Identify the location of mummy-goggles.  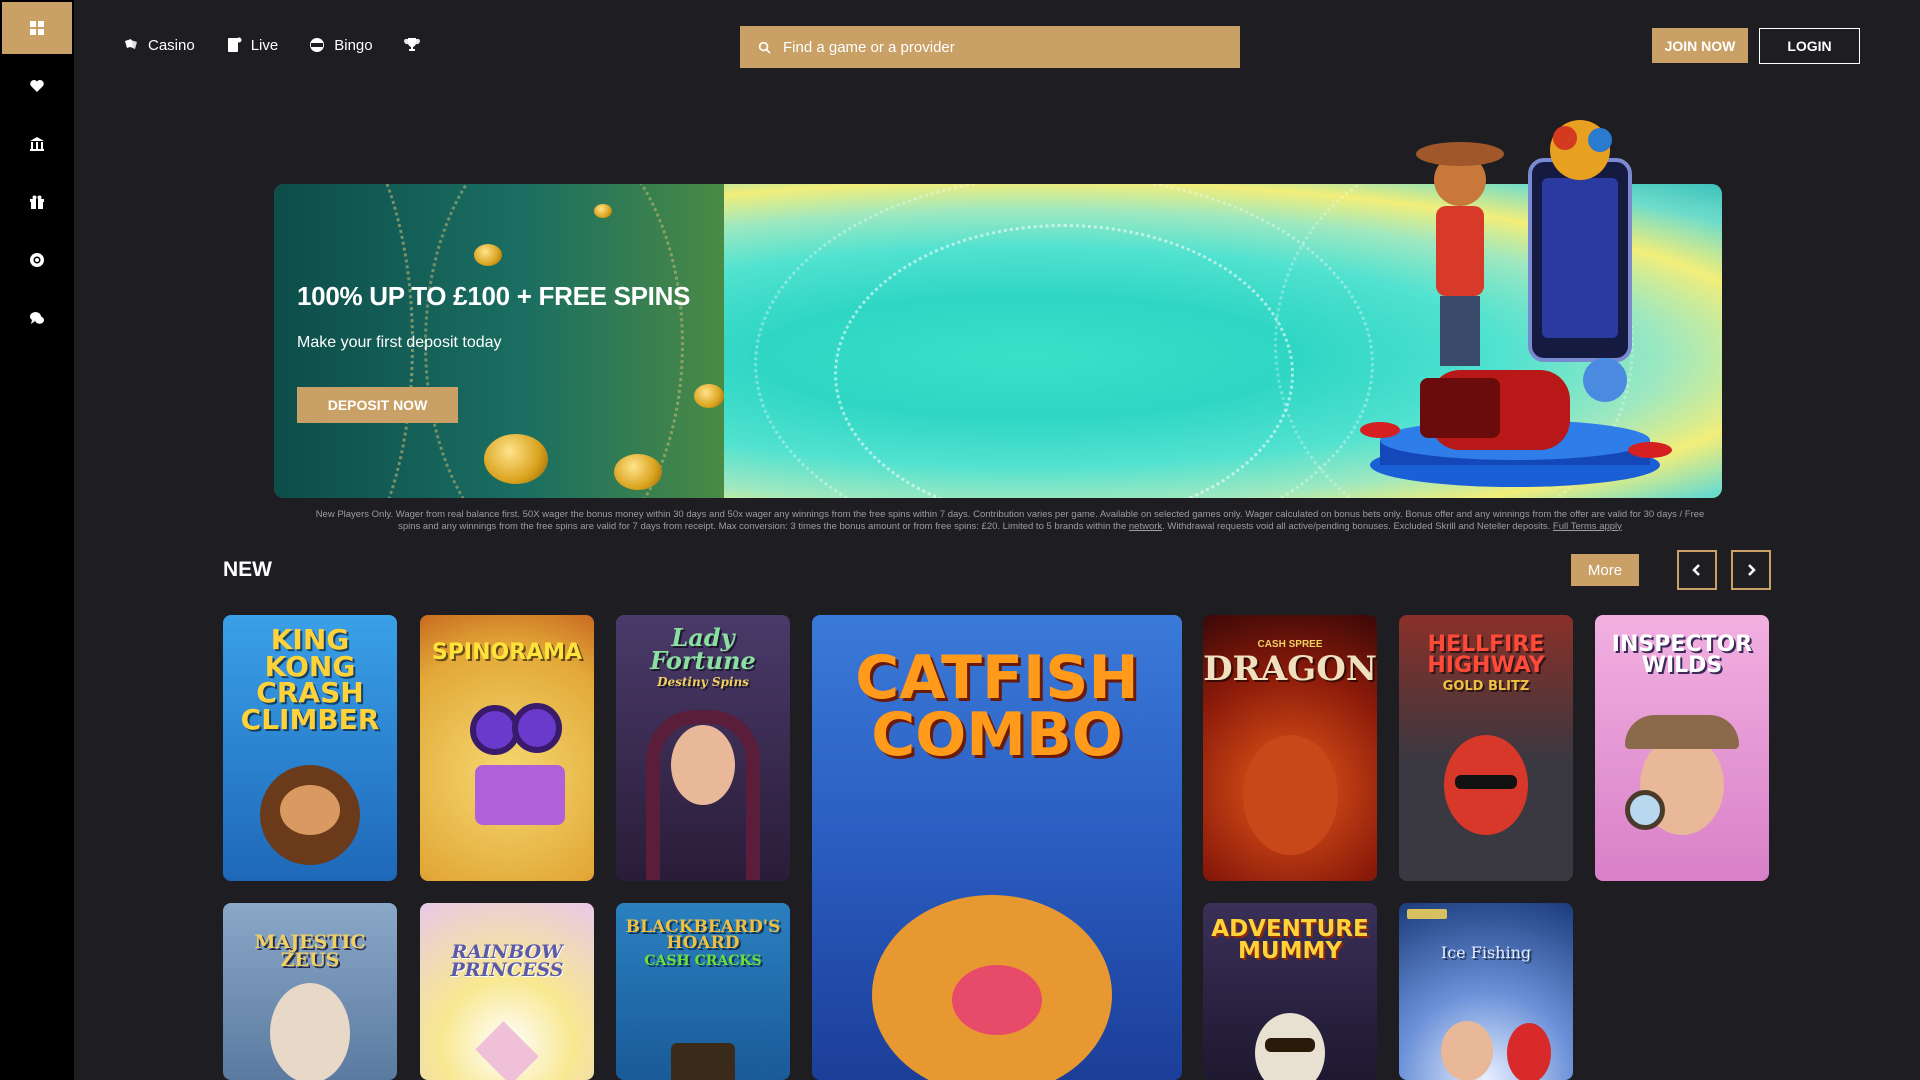
(1290, 1045).